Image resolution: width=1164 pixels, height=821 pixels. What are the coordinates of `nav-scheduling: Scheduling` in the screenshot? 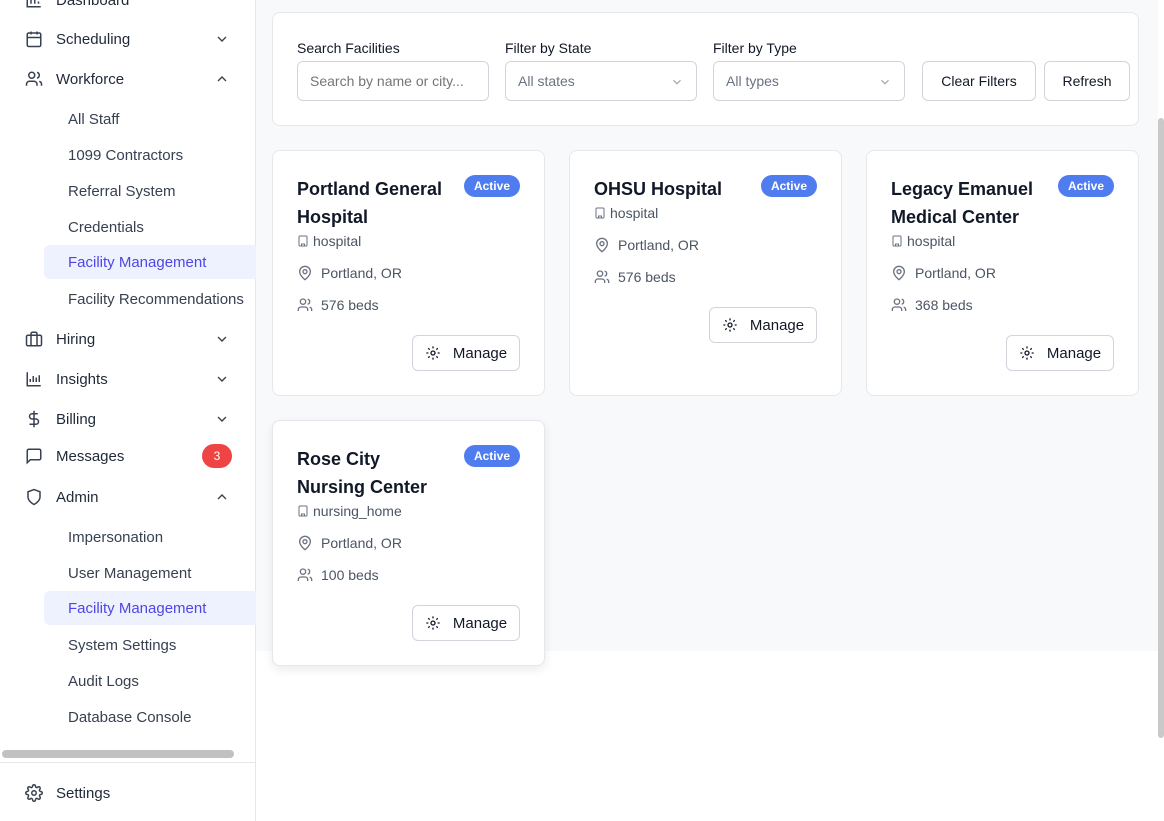 It's located at (128, 39).